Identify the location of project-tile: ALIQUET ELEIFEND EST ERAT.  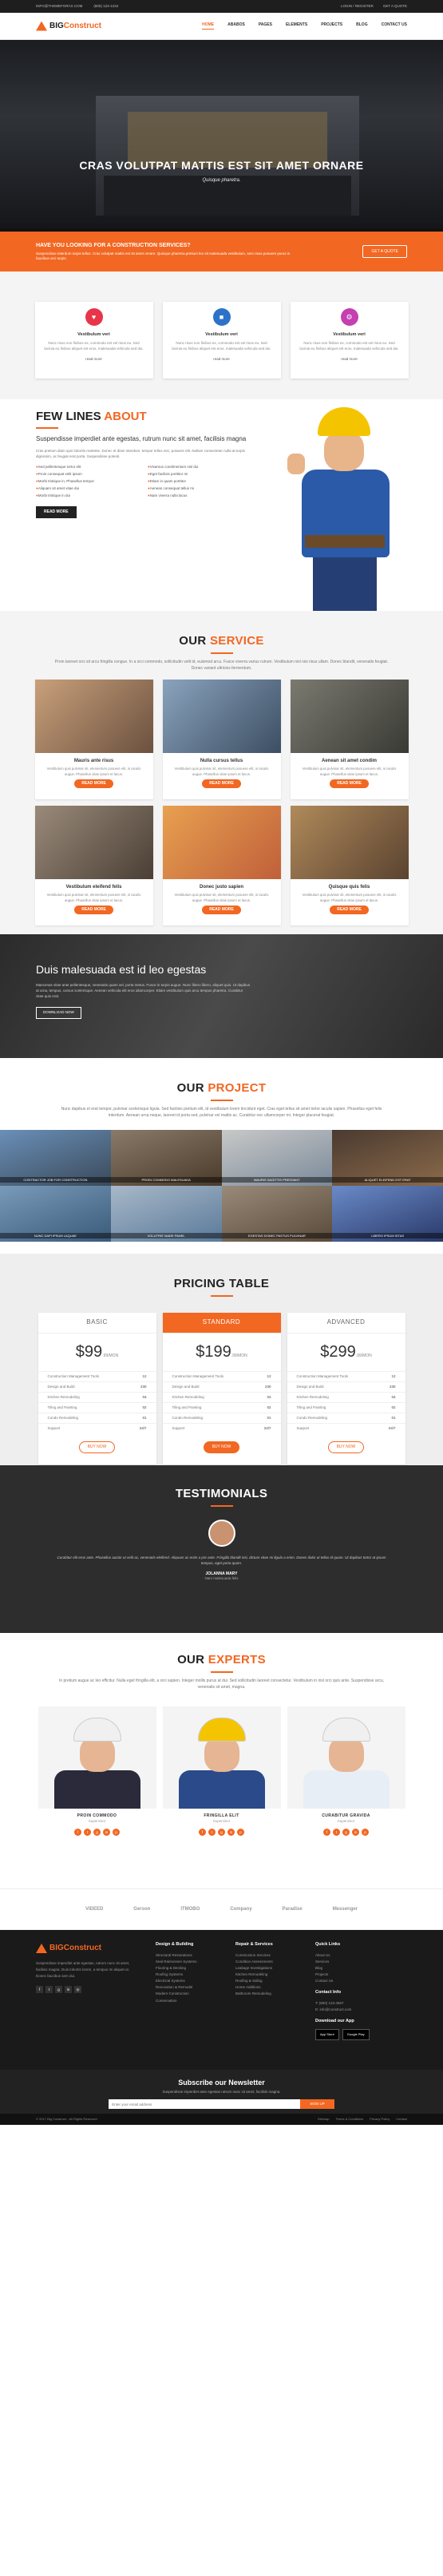
(387, 1158).